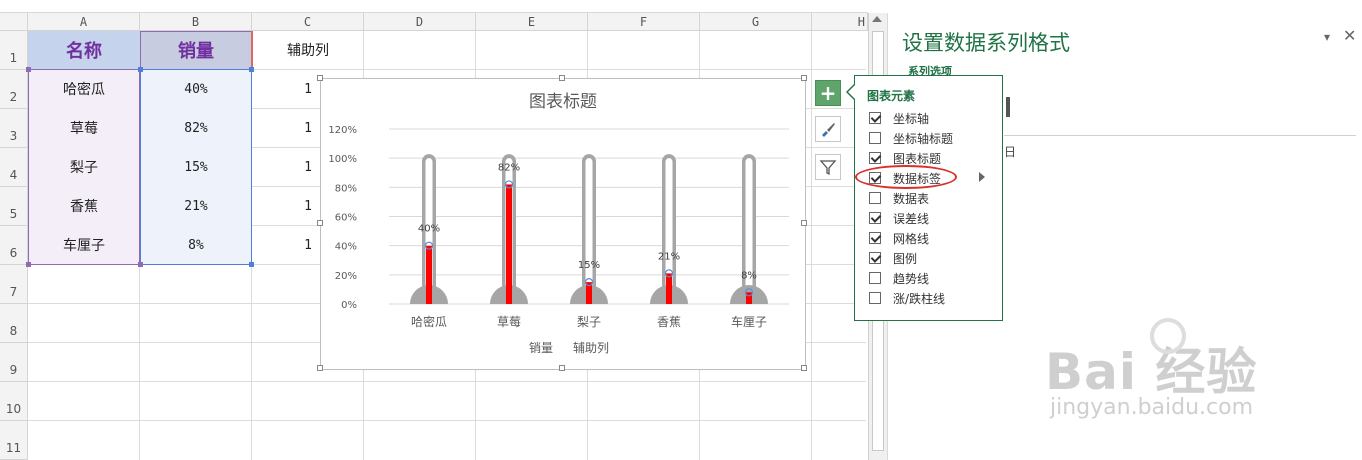 Image resolution: width=1362 pixels, height=460 pixels. What do you see at coordinates (196, 89) in the screenshot?
I see `cell-b2: 40%` at bounding box center [196, 89].